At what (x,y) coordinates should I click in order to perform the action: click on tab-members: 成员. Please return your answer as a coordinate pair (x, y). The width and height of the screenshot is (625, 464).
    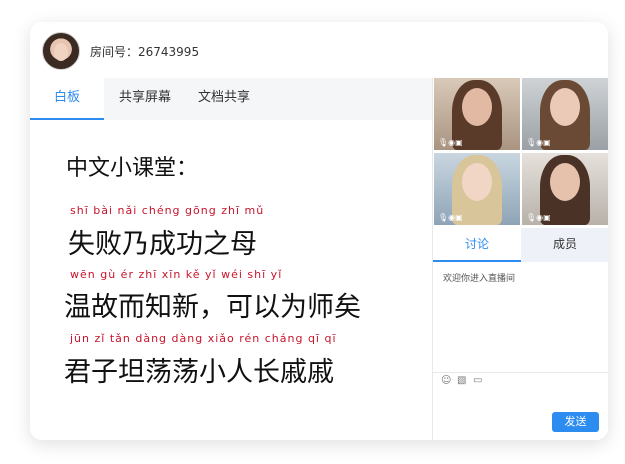
    Looking at the image, I should click on (564, 244).